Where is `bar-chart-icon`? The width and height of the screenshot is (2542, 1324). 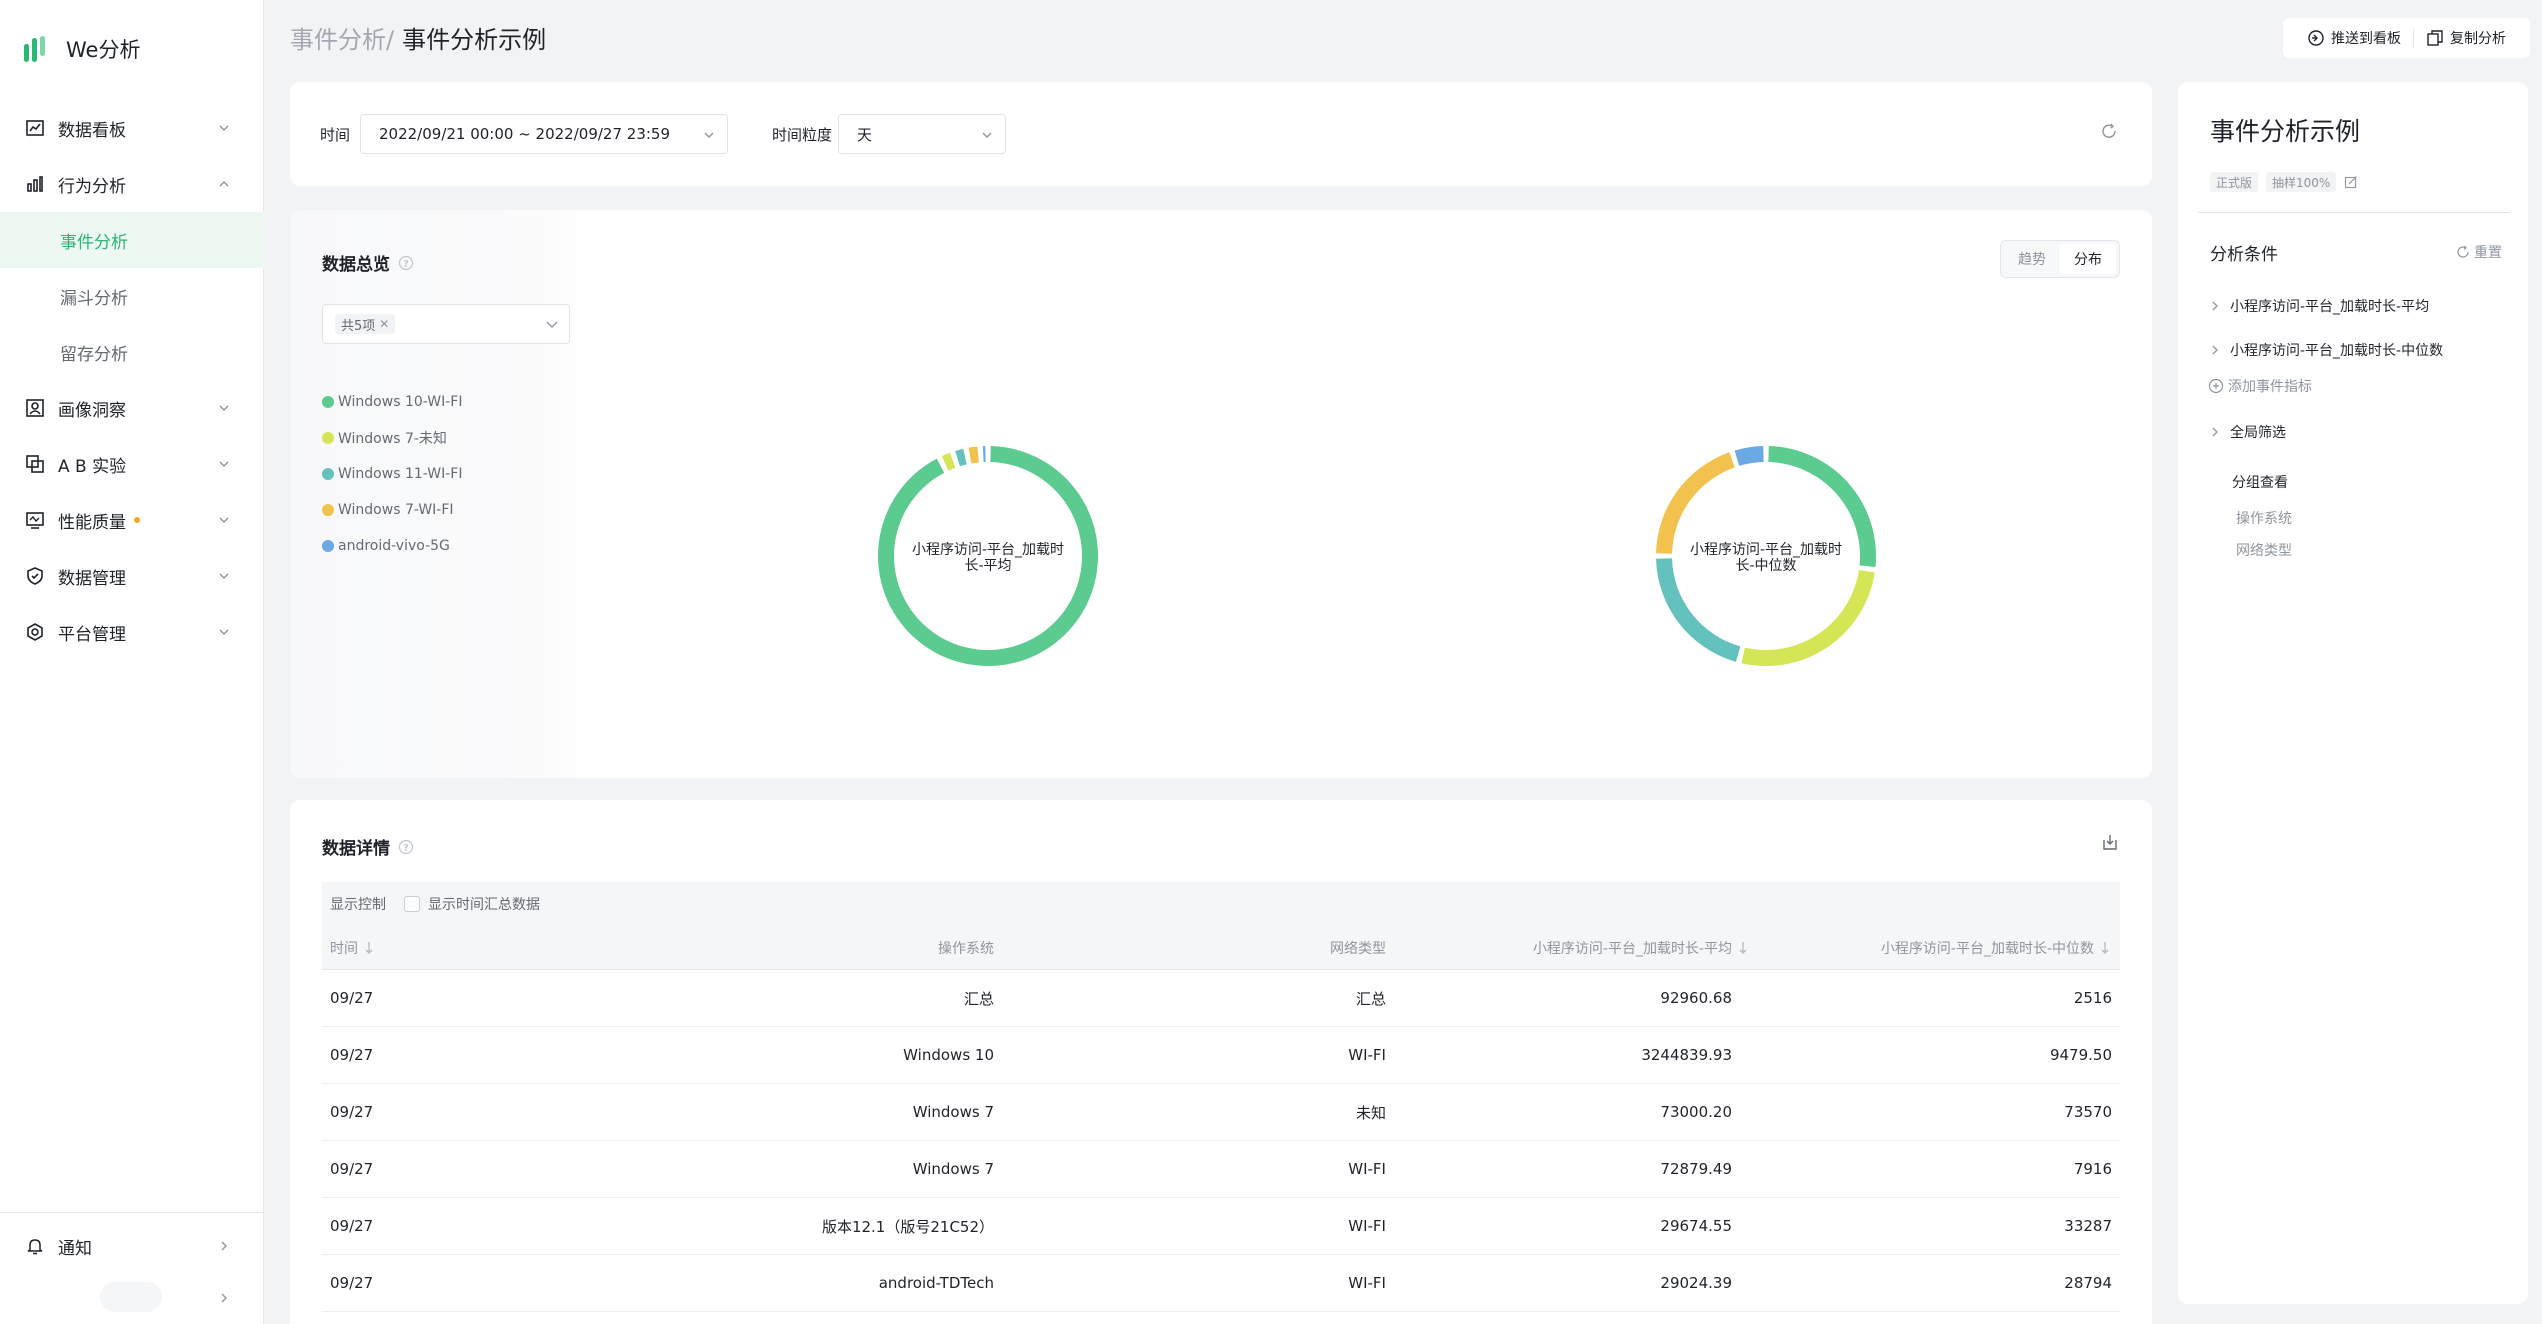
bar-chart-icon is located at coordinates (35, 184).